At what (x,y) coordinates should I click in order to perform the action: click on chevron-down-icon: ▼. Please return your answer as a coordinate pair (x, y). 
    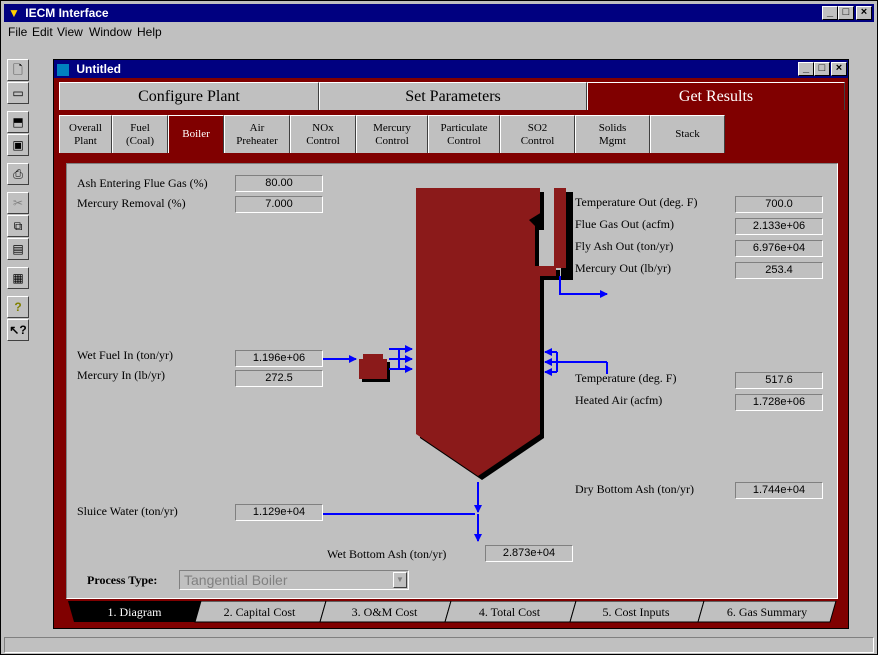
    Looking at the image, I should click on (400, 580).